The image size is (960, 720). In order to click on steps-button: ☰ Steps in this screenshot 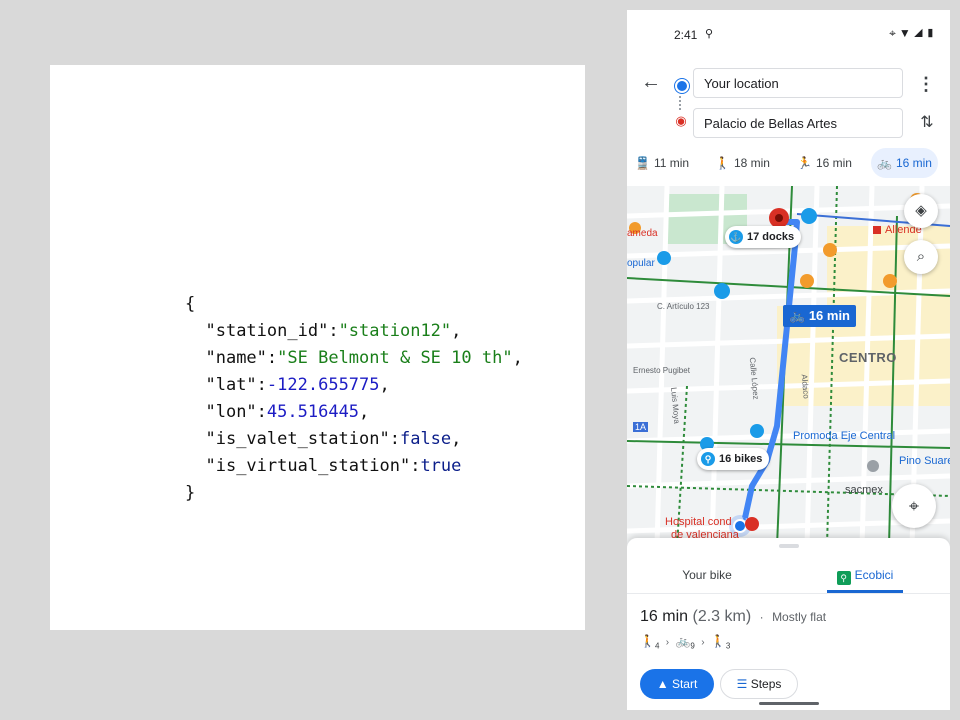, I will do `click(759, 684)`.